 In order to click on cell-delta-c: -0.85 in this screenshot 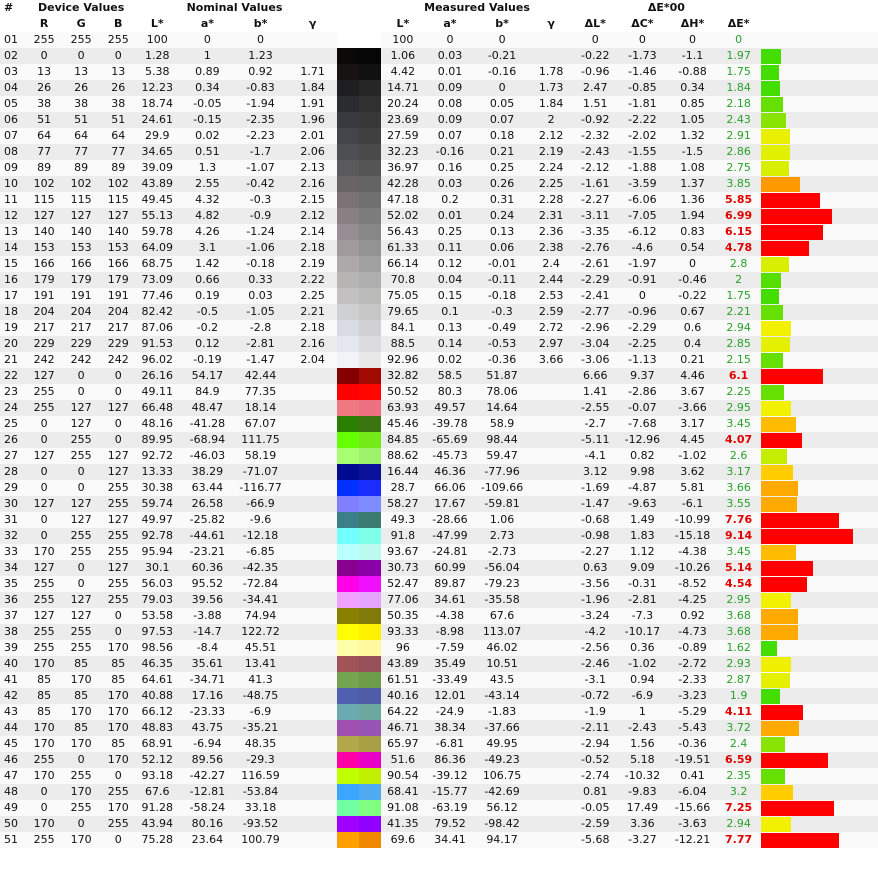, I will do `click(642, 88)`.